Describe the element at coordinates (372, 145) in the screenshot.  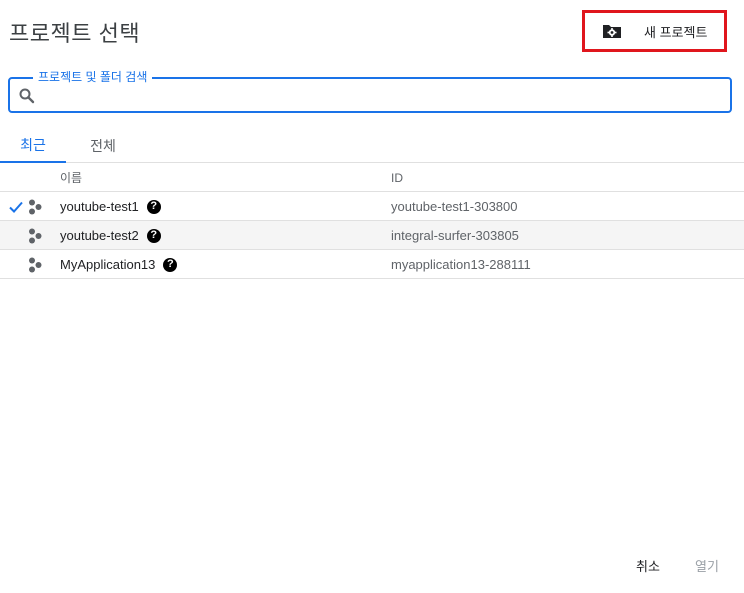
I see `tab-bar: 최근 전체` at that location.